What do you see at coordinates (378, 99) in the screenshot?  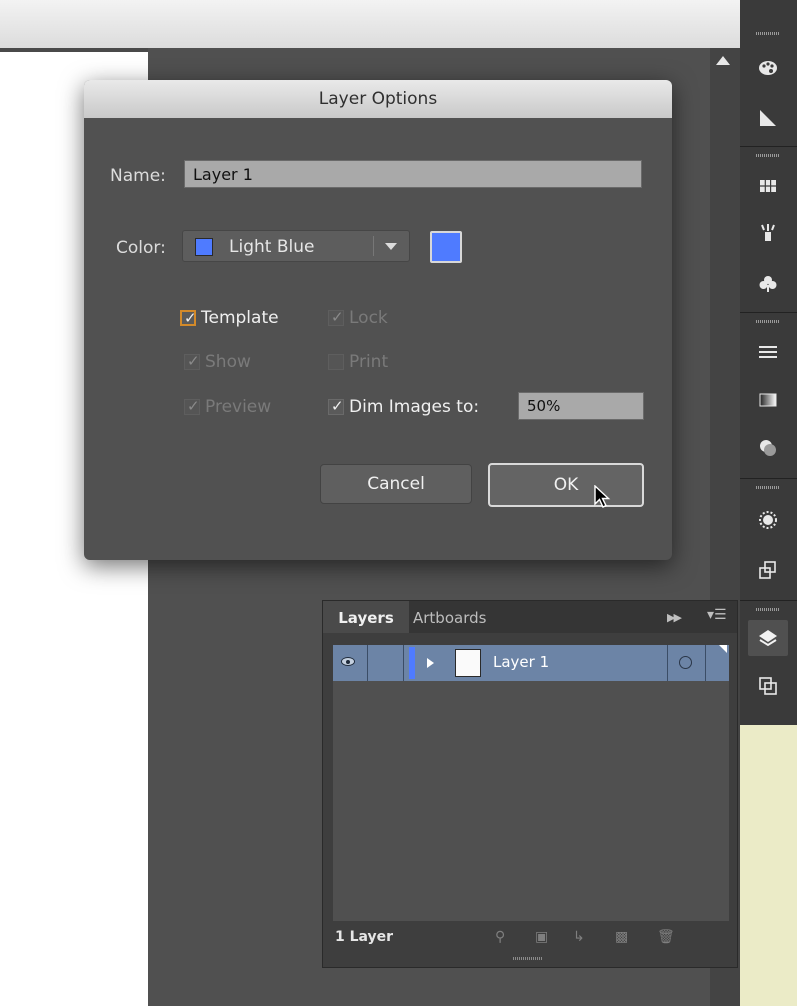 I see `dialog-title: Layer Options` at bounding box center [378, 99].